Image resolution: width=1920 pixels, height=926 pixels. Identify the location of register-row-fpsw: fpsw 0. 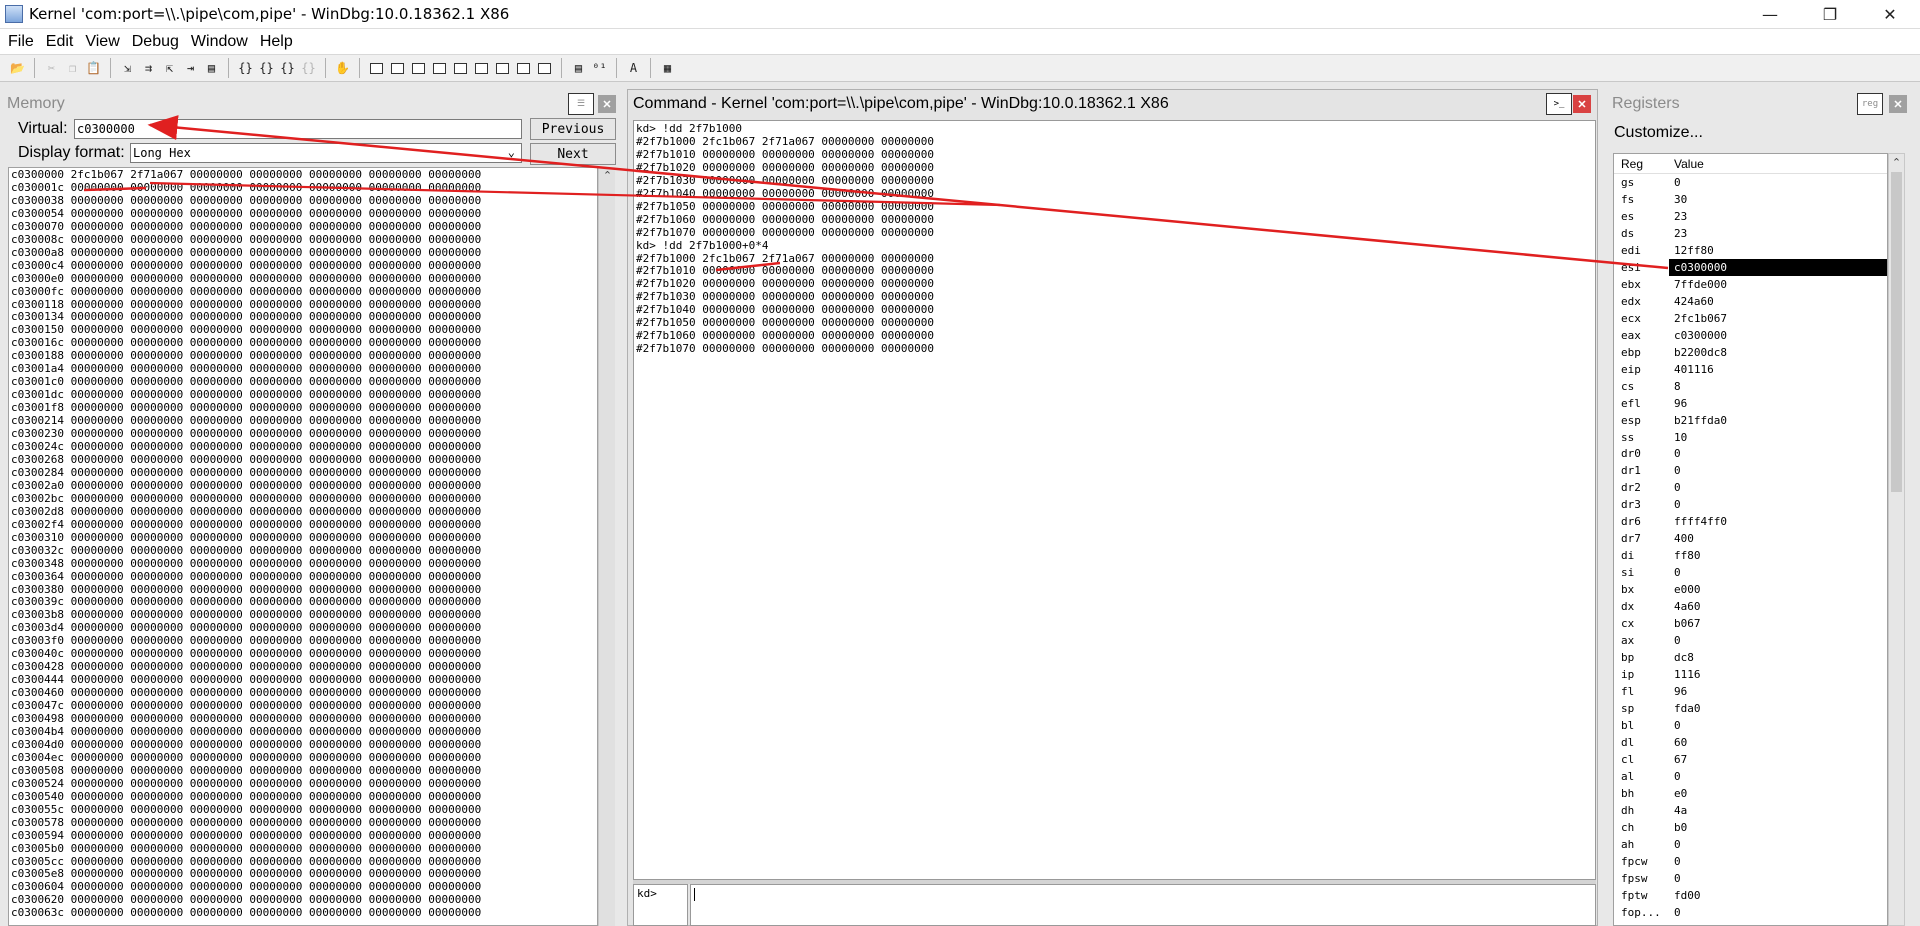
(1750, 878).